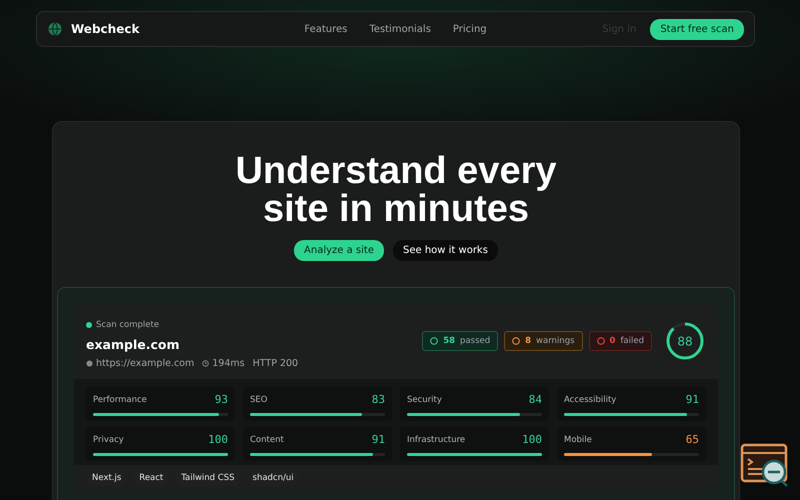 This screenshot has height=500, width=800. I want to click on nav-link: Features, so click(326, 29).